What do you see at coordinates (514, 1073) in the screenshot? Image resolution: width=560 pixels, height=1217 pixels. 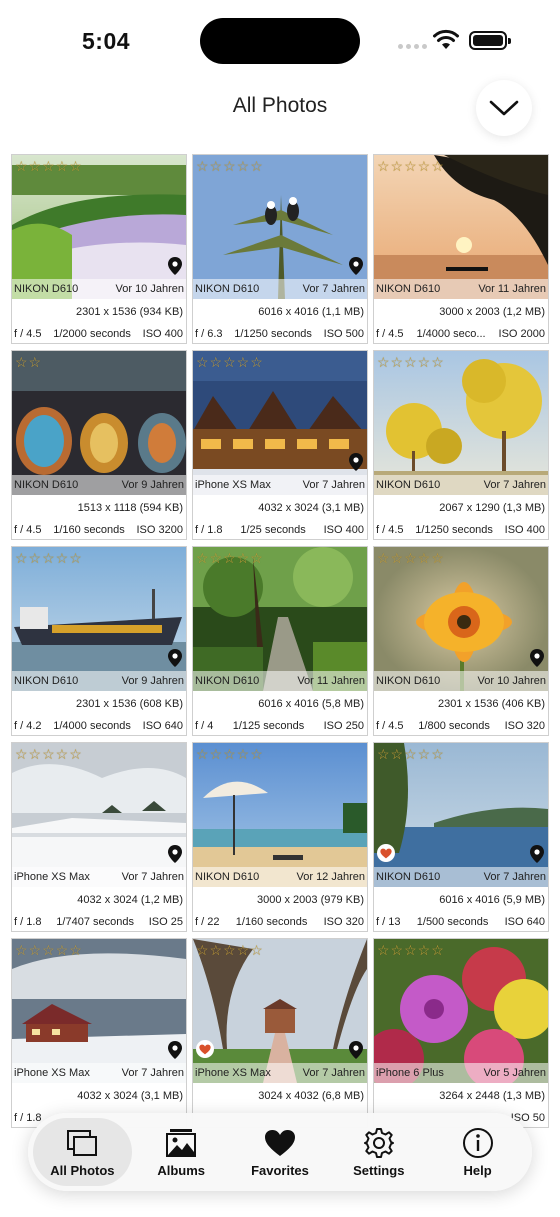 I see `photo-age: Vor 5 Jahren` at bounding box center [514, 1073].